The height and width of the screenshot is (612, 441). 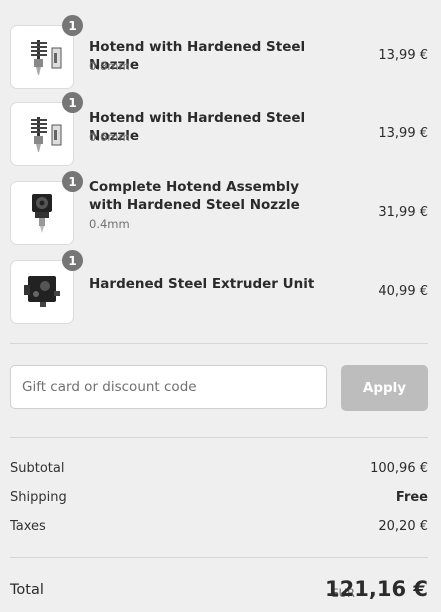 I want to click on shipping-value: Free, so click(x=411, y=497).